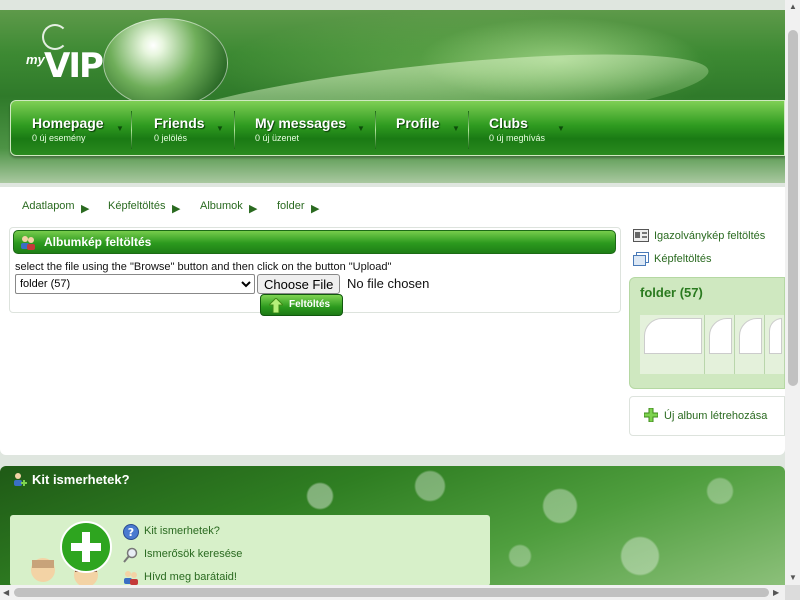 Image resolution: width=800 pixels, height=600 pixels. Describe the element at coordinates (539, 129) in the screenshot. I see `nav-clubs: Clubs 0 új meghívás ▼` at that location.